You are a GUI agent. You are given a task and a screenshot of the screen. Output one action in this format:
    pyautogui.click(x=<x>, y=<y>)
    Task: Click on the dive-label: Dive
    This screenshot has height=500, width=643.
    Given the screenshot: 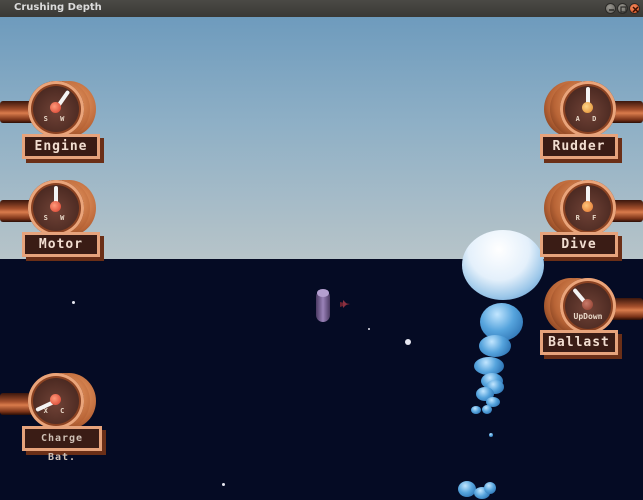 What is the action you would take?
    pyautogui.click(x=579, y=244)
    